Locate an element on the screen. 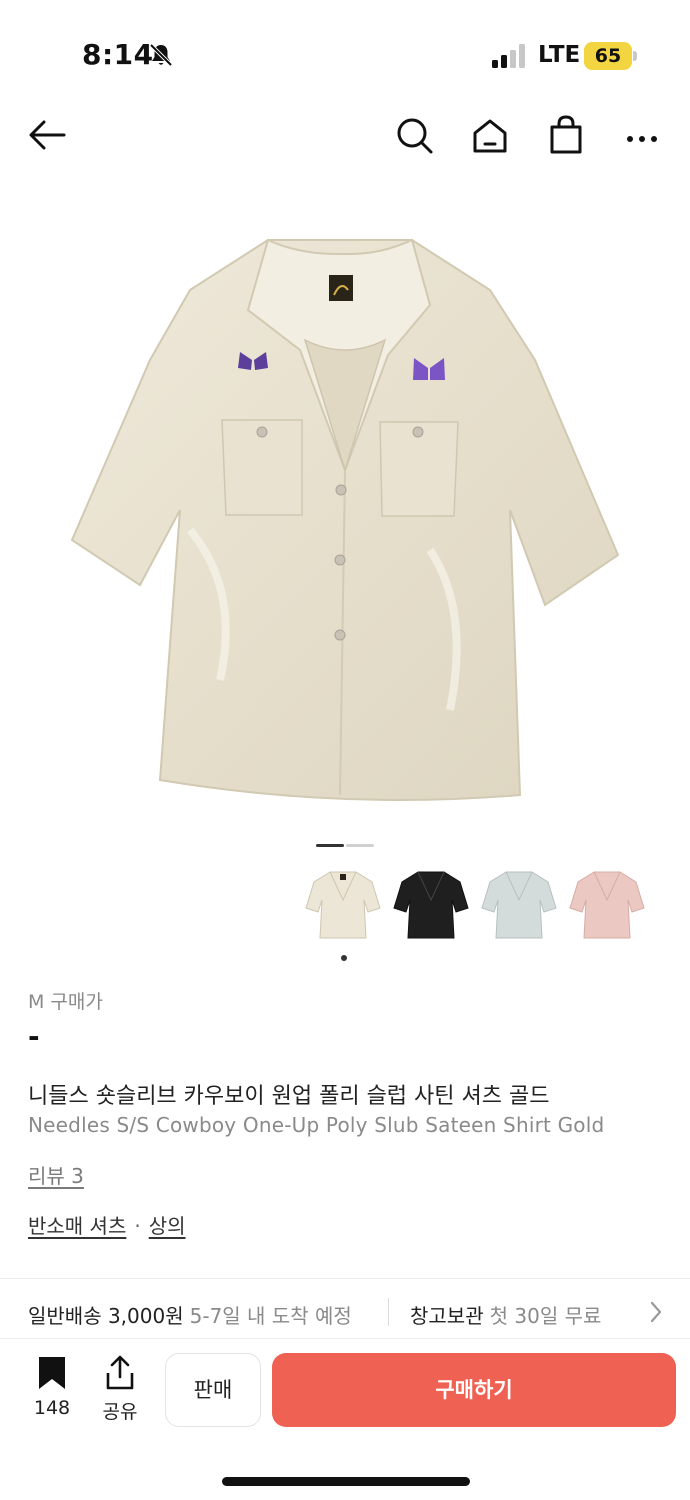 The image size is (690, 1500). bookmark-count: 148 is located at coordinates (52, 1408).